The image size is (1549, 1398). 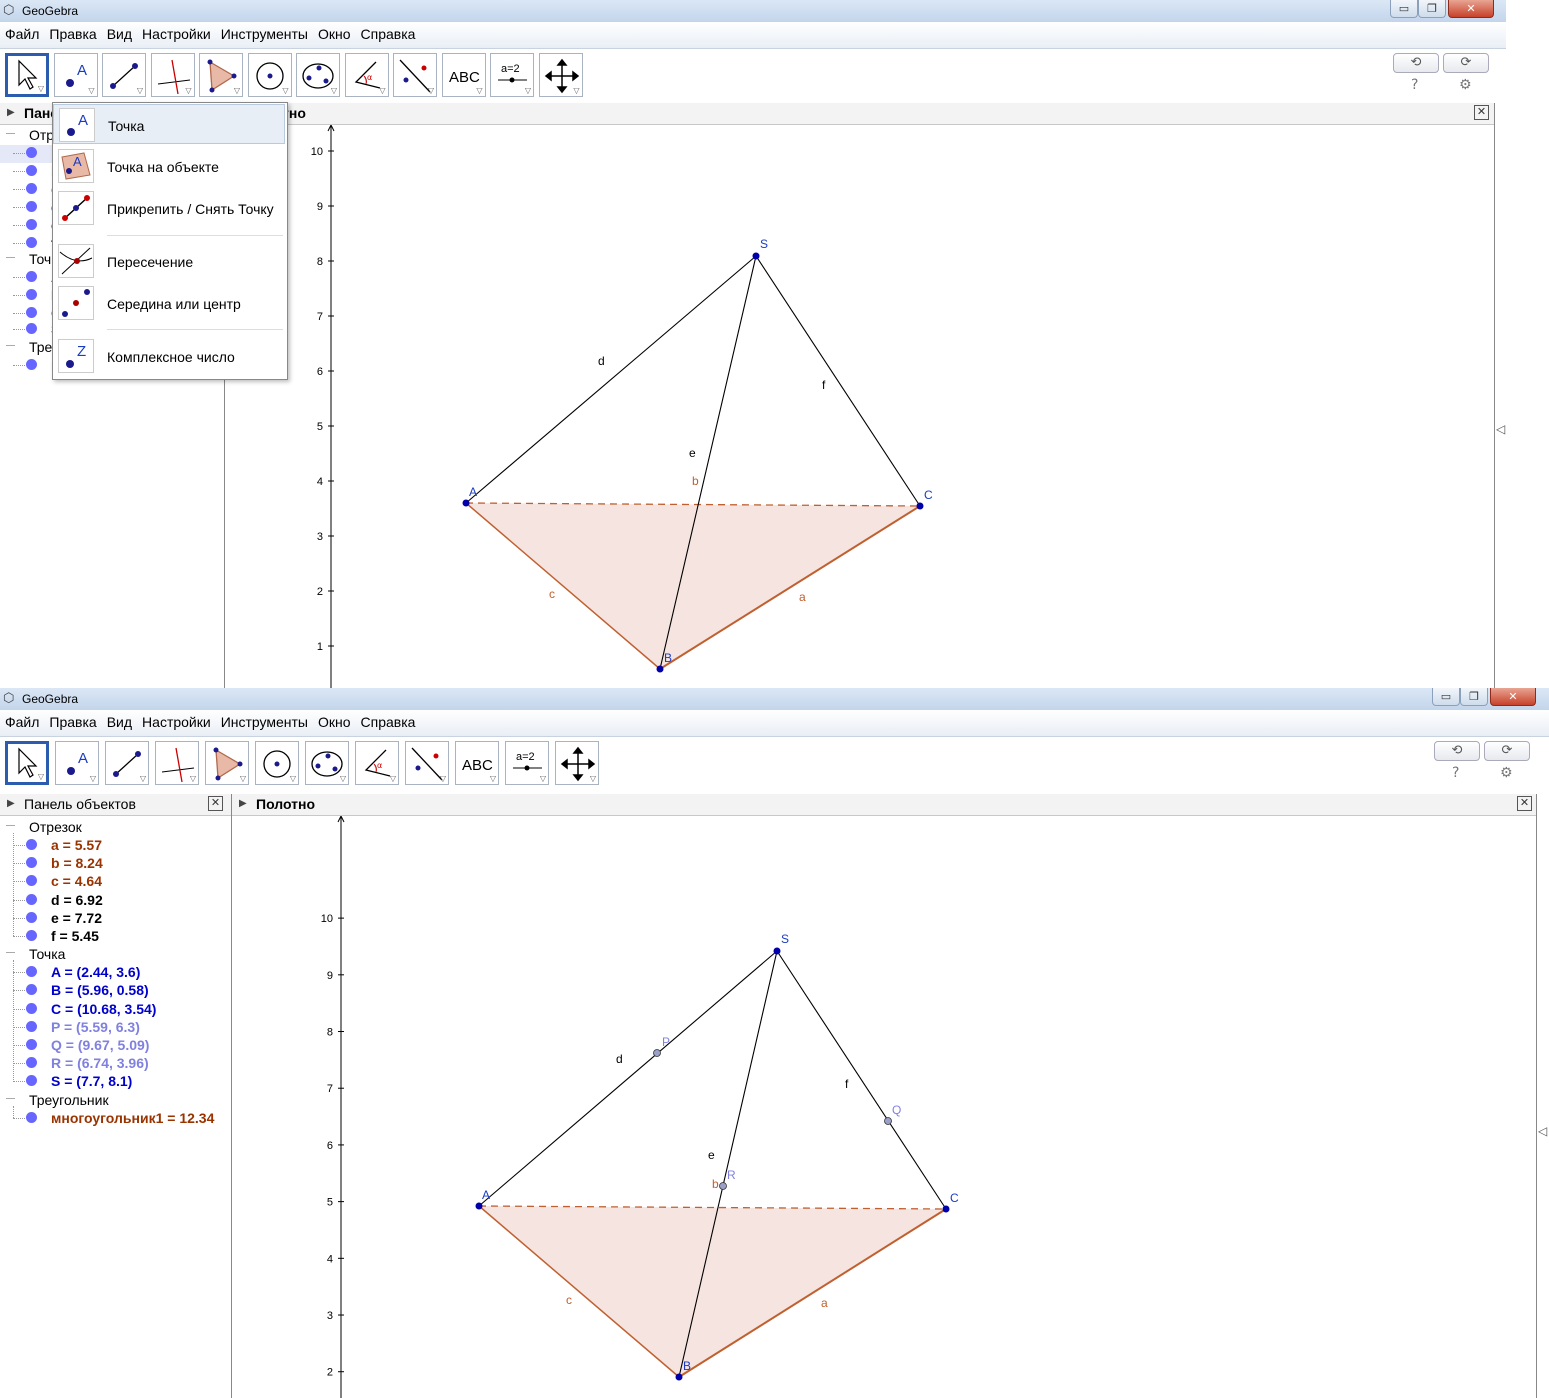 What do you see at coordinates (231, 1096) in the screenshot?
I see `panel-splitter` at bounding box center [231, 1096].